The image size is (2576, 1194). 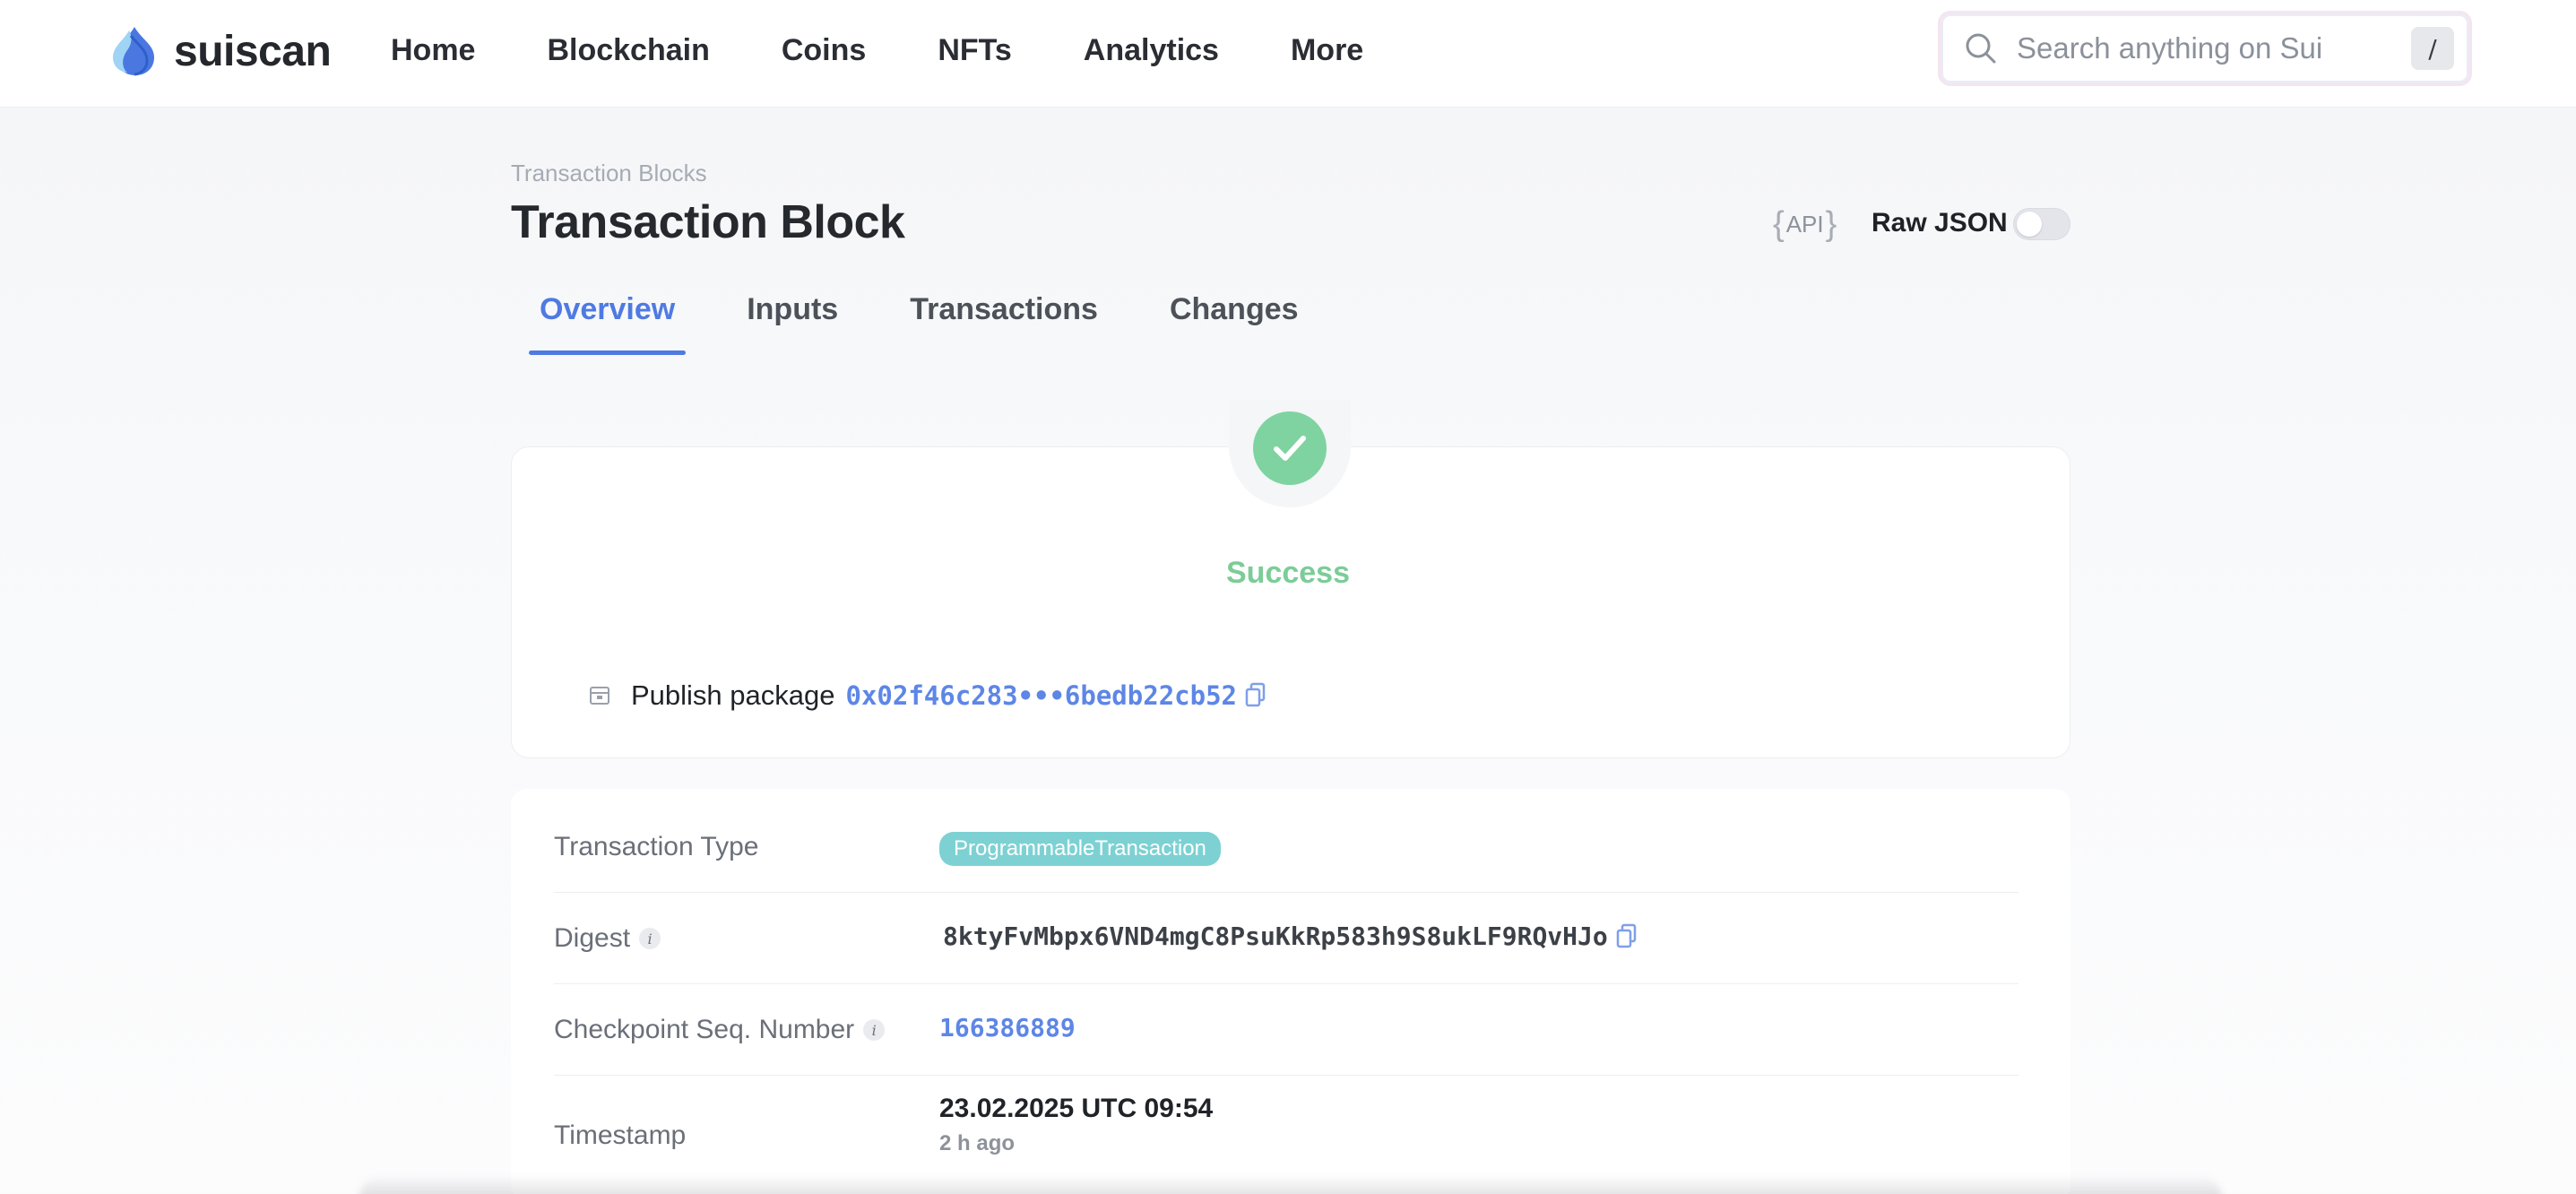 What do you see at coordinates (1076, 1125) in the screenshot?
I see `timestamp-value-wrap: 23.02.2025 UTC 09:54 2 h ago` at bounding box center [1076, 1125].